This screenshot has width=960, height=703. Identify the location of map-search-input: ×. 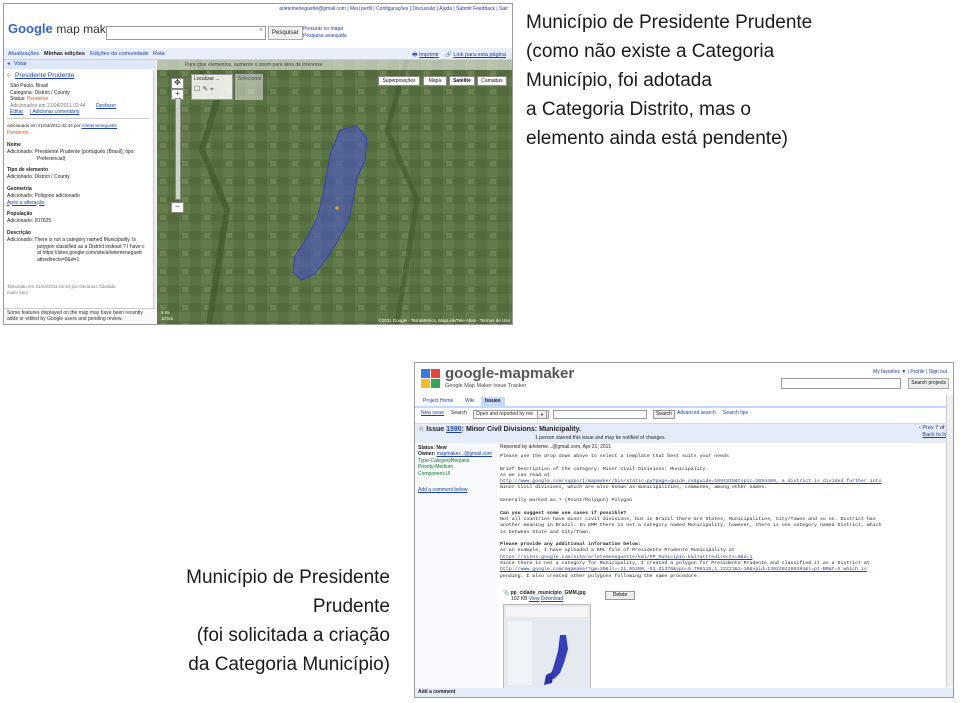
(186, 33).